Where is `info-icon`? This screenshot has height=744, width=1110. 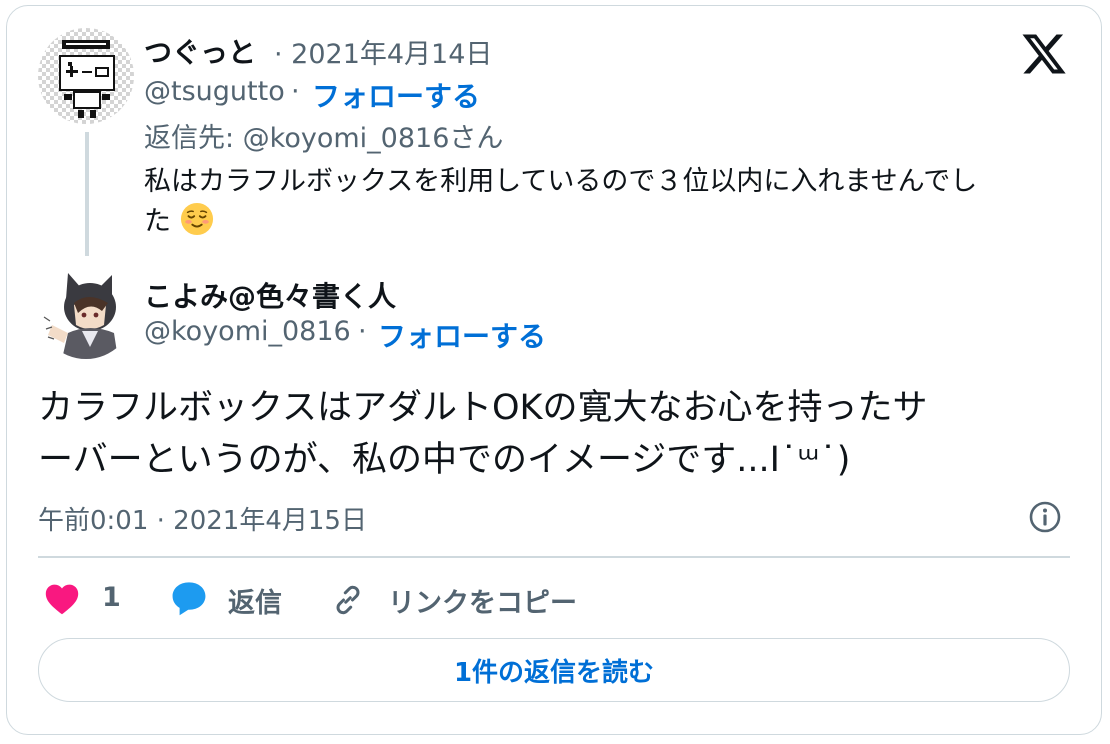
info-icon is located at coordinates (1045, 517).